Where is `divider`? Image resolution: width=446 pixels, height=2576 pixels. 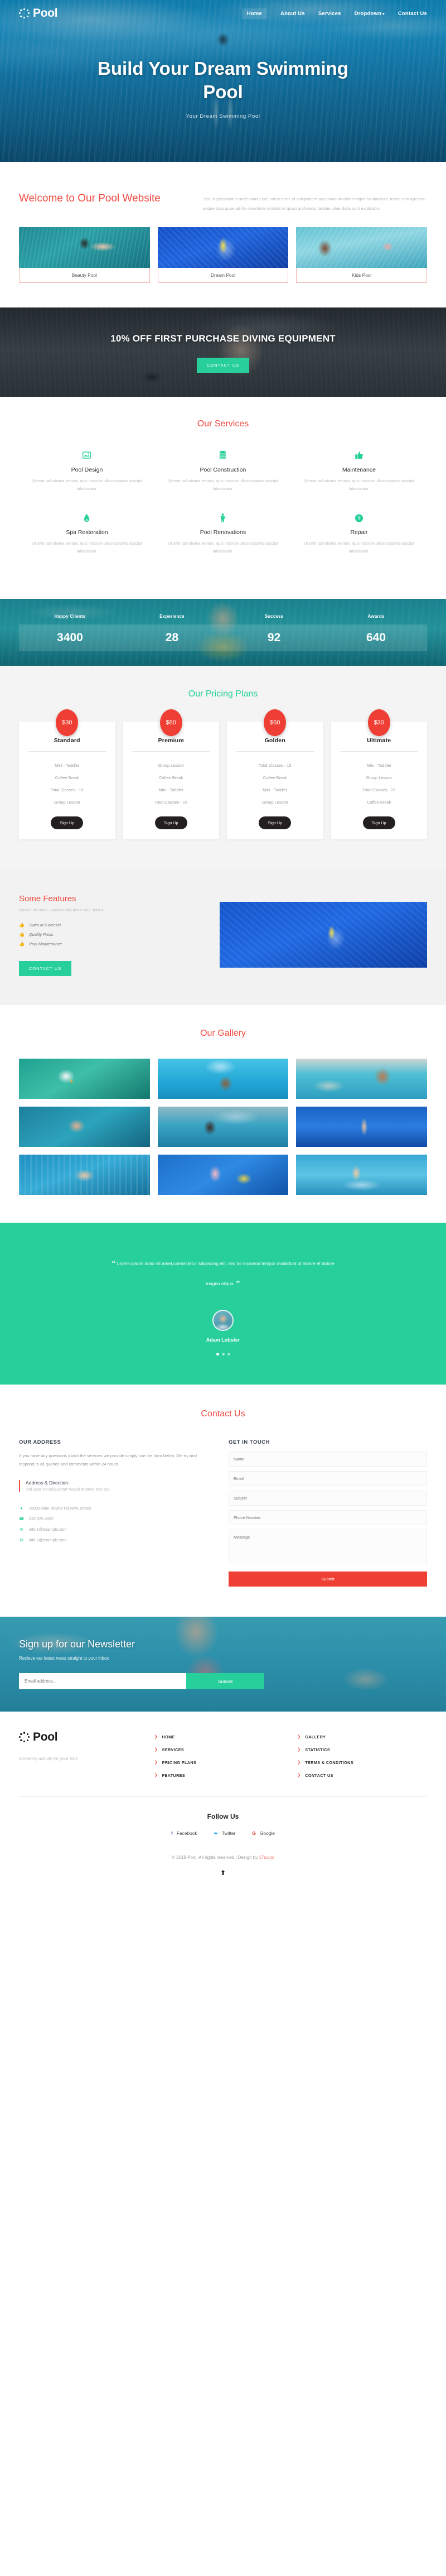
divider is located at coordinates (67, 751).